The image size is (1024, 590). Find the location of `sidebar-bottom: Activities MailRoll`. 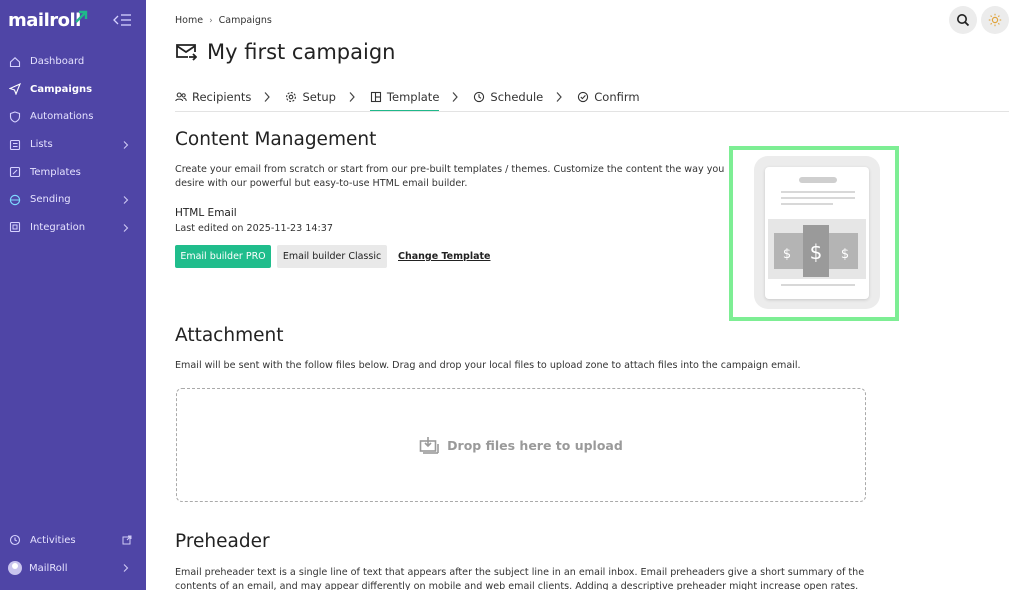

sidebar-bottom: Activities MailRoll is located at coordinates (73, 554).